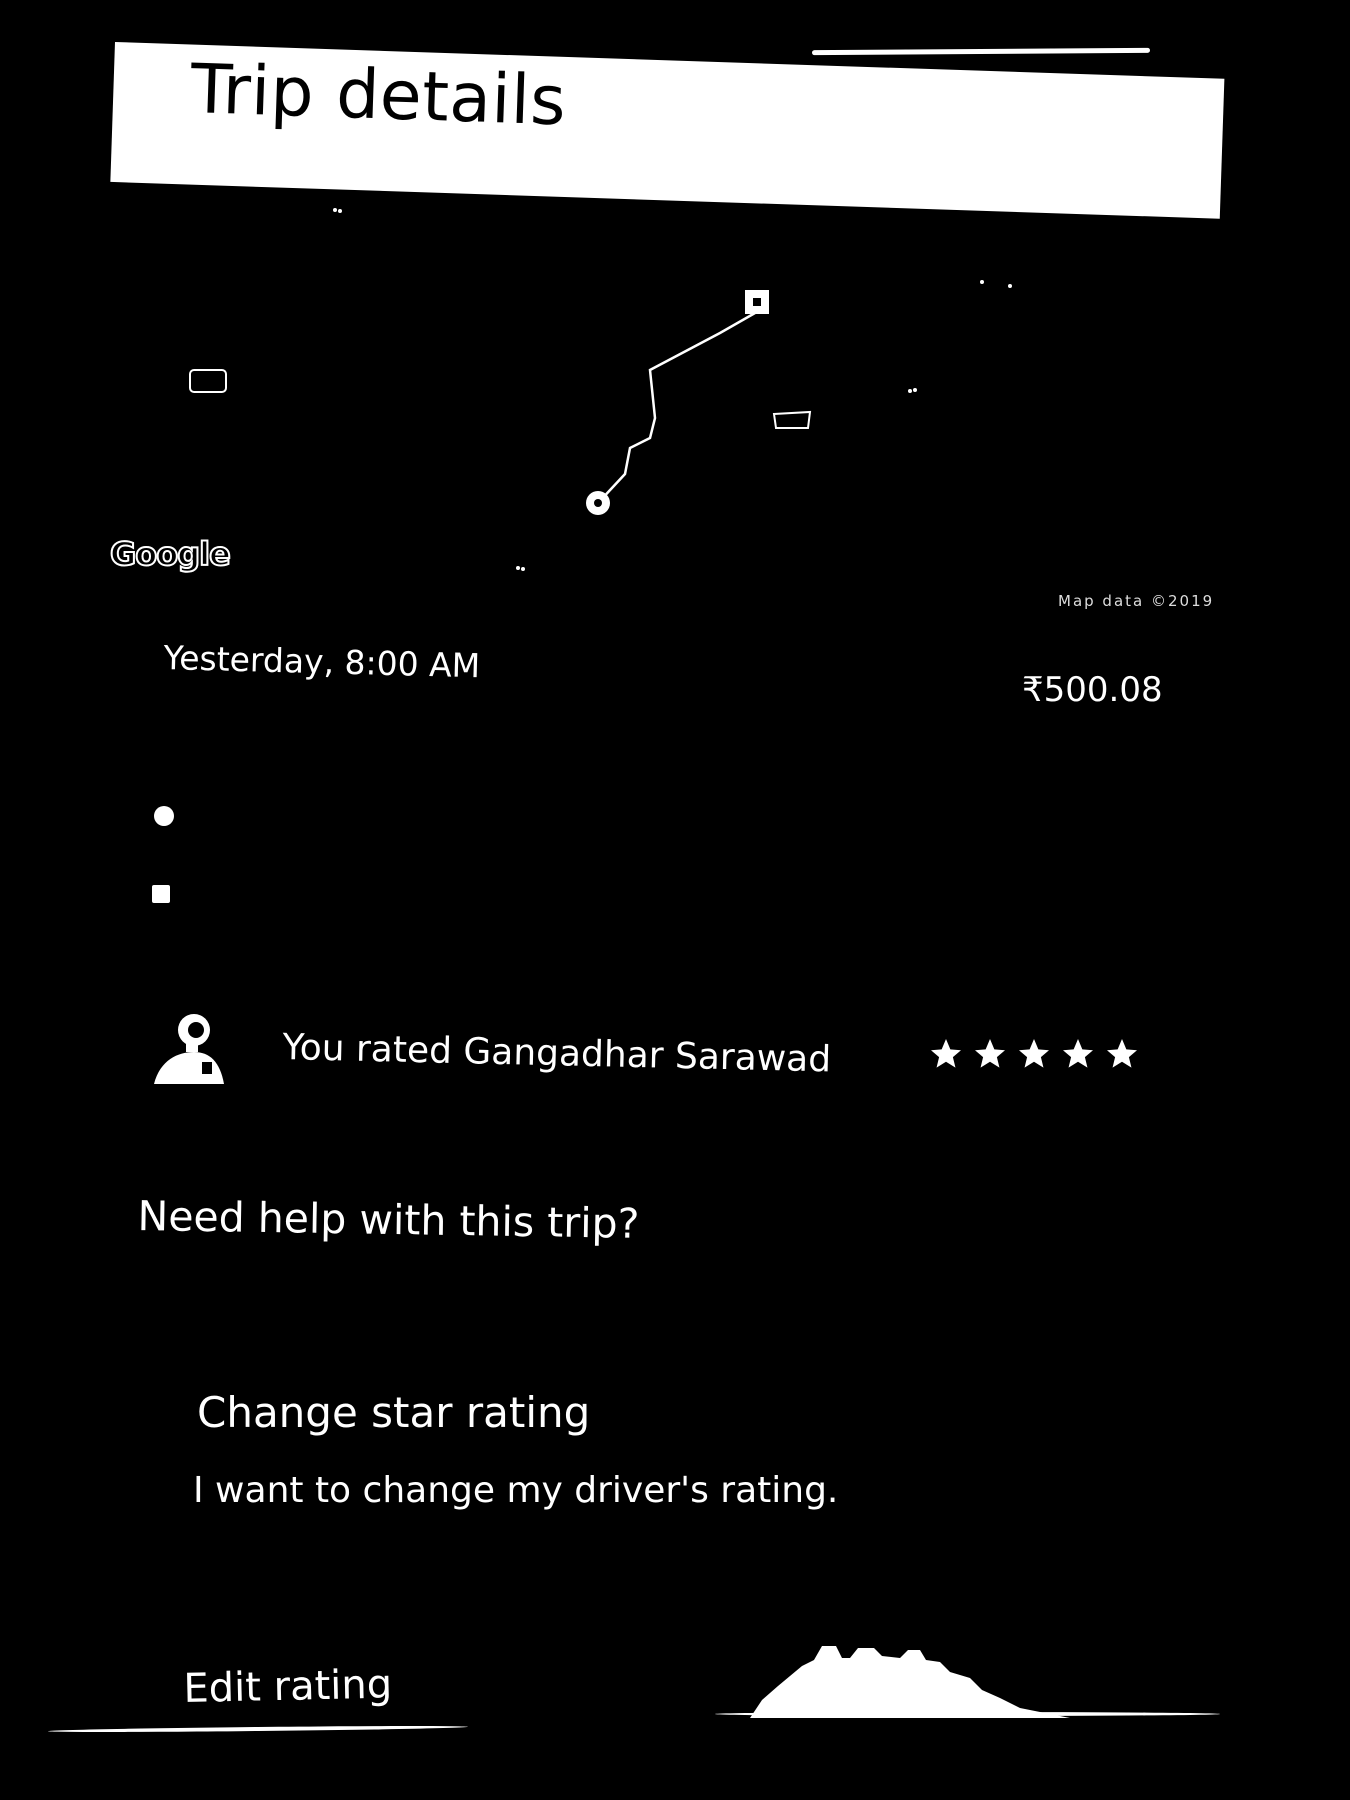 The width and height of the screenshot is (1350, 1800). Describe the element at coordinates (288, 1687) in the screenshot. I see `edit-rating-button: Edit rating` at that location.